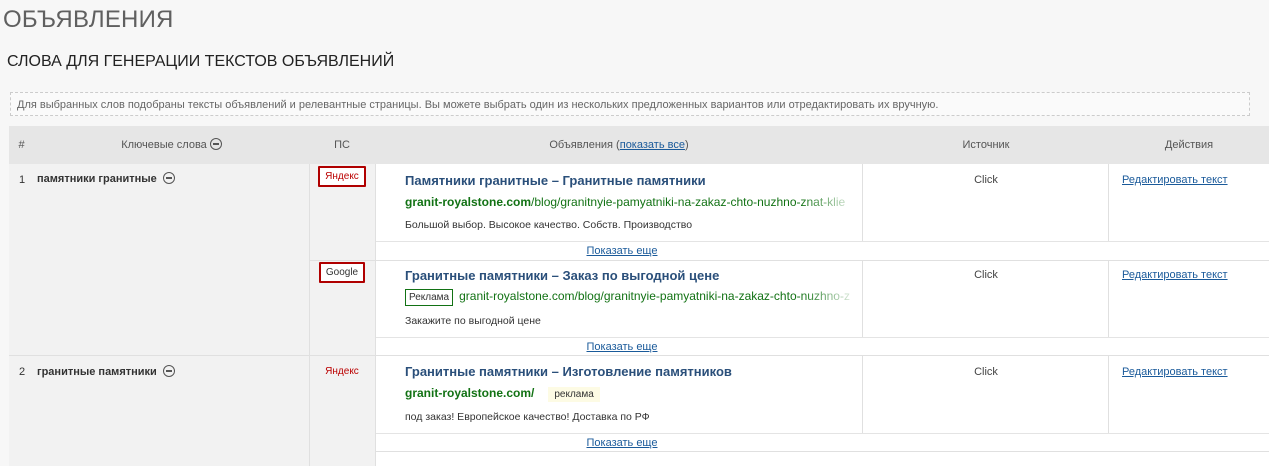 This screenshot has height=466, width=1269. What do you see at coordinates (1175, 275) in the screenshot?
I see `ad-1-2-edit-link: Редактировать текст` at bounding box center [1175, 275].